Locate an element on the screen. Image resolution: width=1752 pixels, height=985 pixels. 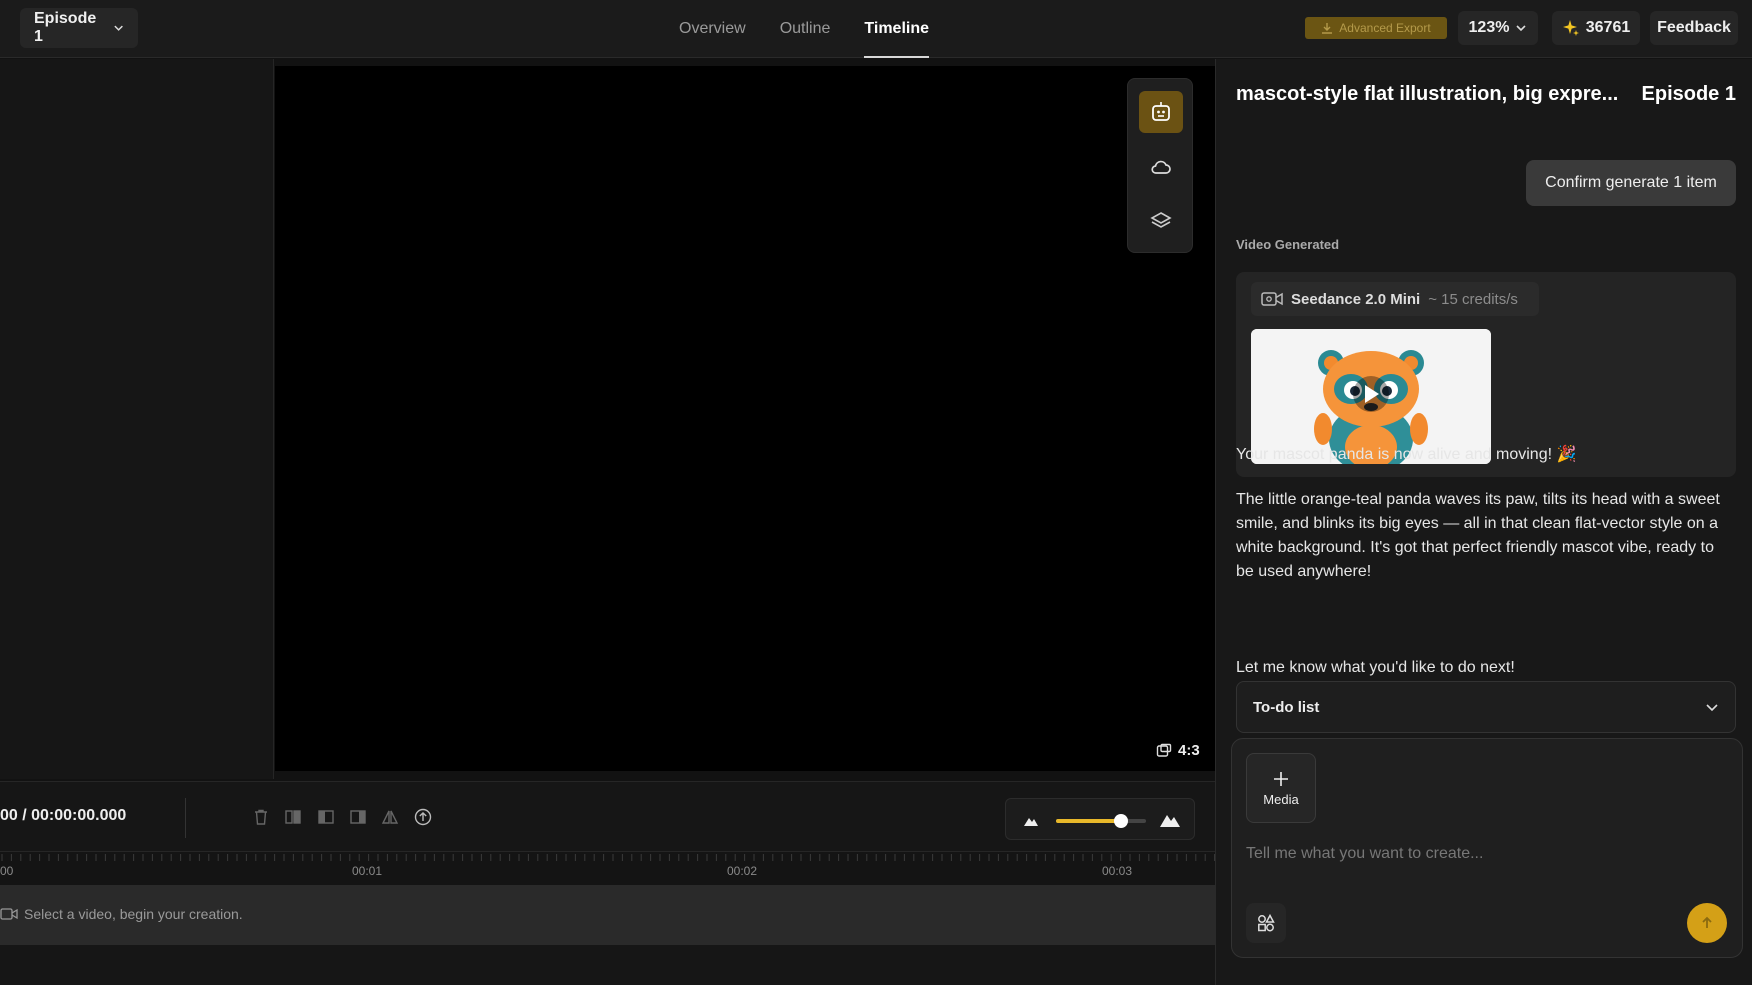
robot-icon is located at coordinates (1161, 111).